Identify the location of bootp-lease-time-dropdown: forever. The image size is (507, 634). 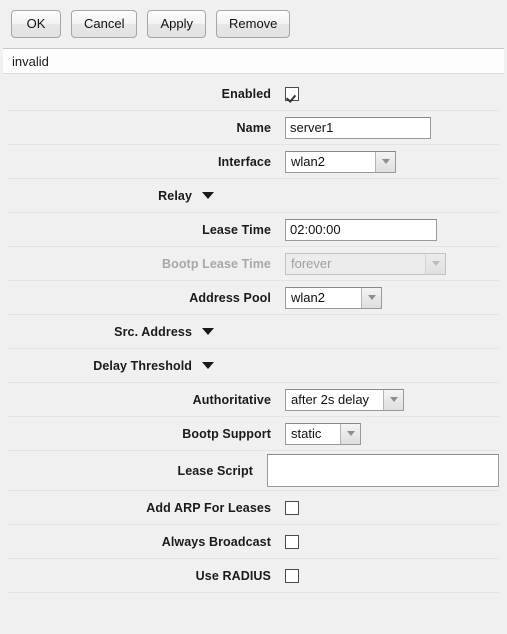
(365, 263).